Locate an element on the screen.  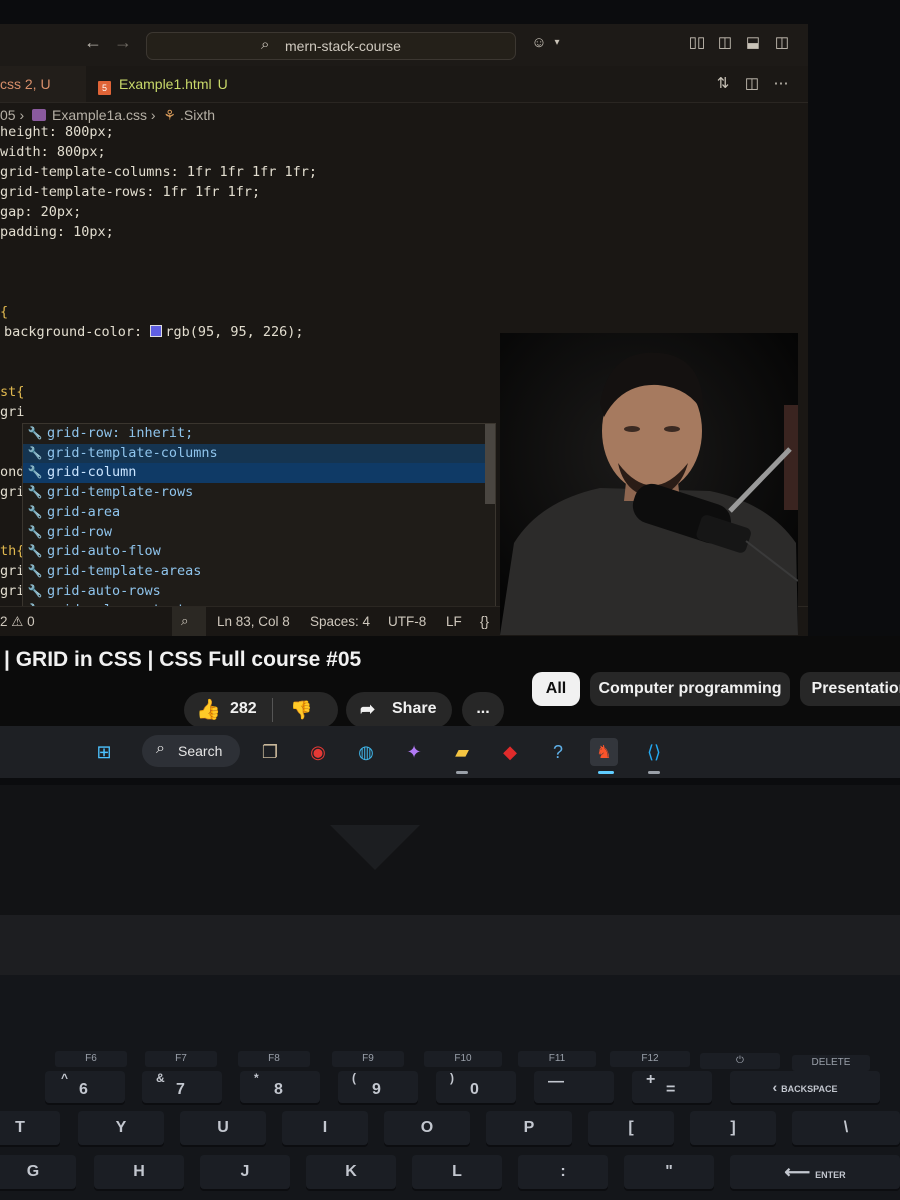
suggestion-item: 🔧 grid-row: inherit; is located at coordinates (258, 434).